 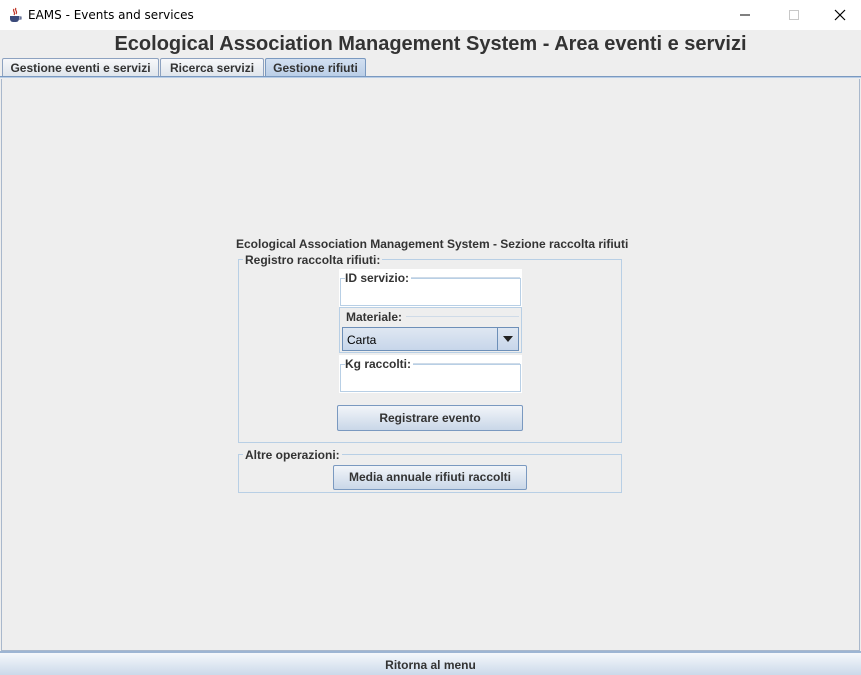 What do you see at coordinates (430, 477) in the screenshot?
I see `media-annuale-button: Media annuale rifiuti raccolti` at bounding box center [430, 477].